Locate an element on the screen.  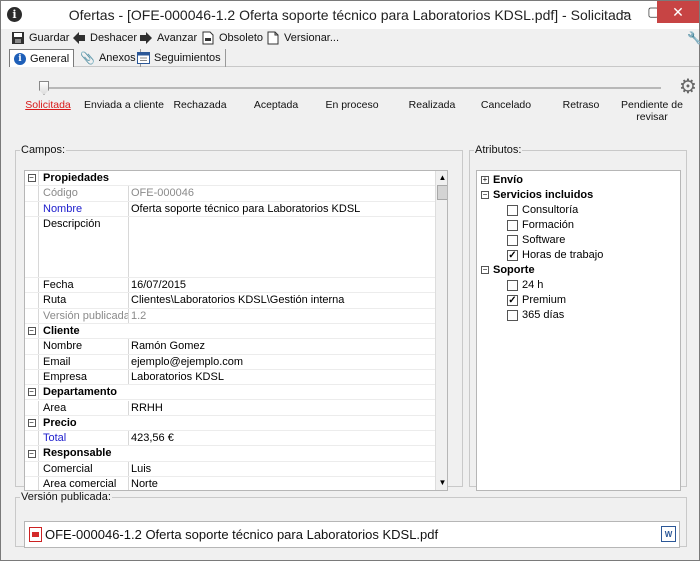
field-value: Ramón Gomez is located at coordinates (282, 346).